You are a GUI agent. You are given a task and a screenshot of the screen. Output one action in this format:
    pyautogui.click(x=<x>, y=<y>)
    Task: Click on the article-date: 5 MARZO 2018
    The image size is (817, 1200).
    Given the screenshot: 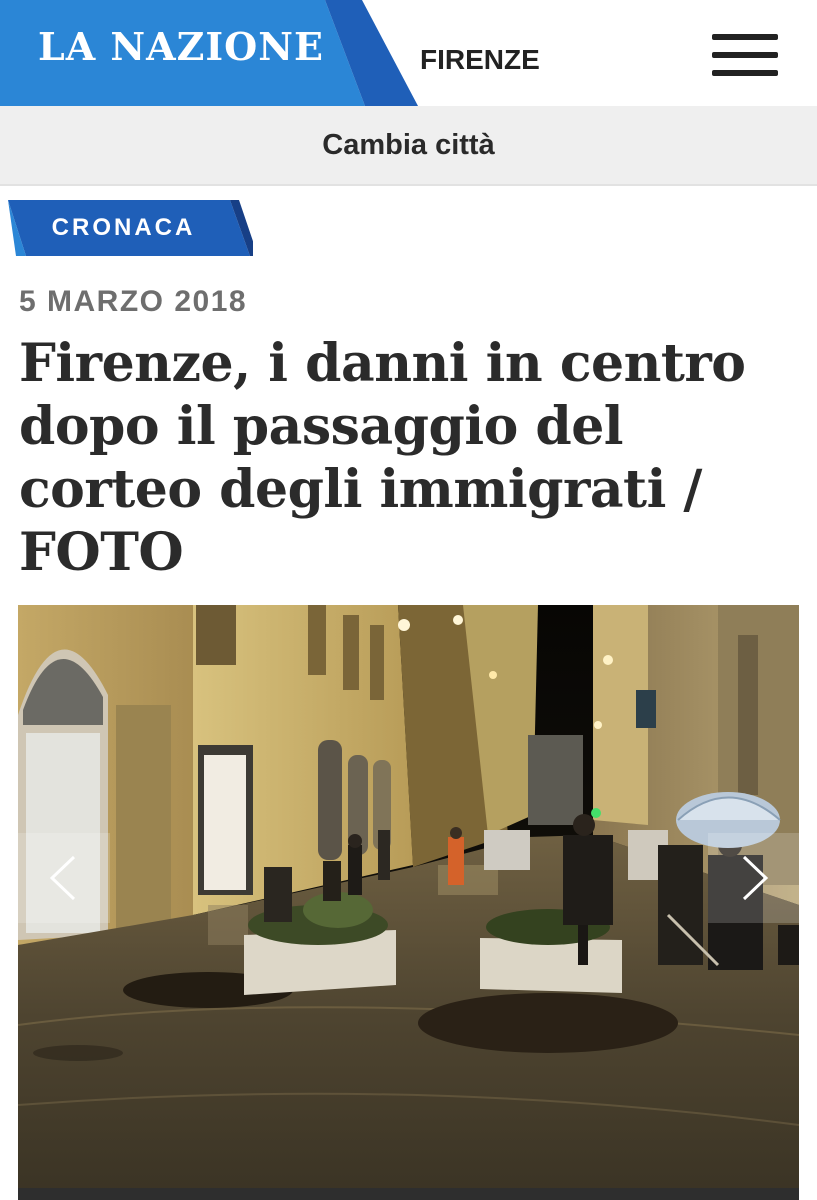 What is the action you would take?
    pyautogui.click(x=133, y=301)
    